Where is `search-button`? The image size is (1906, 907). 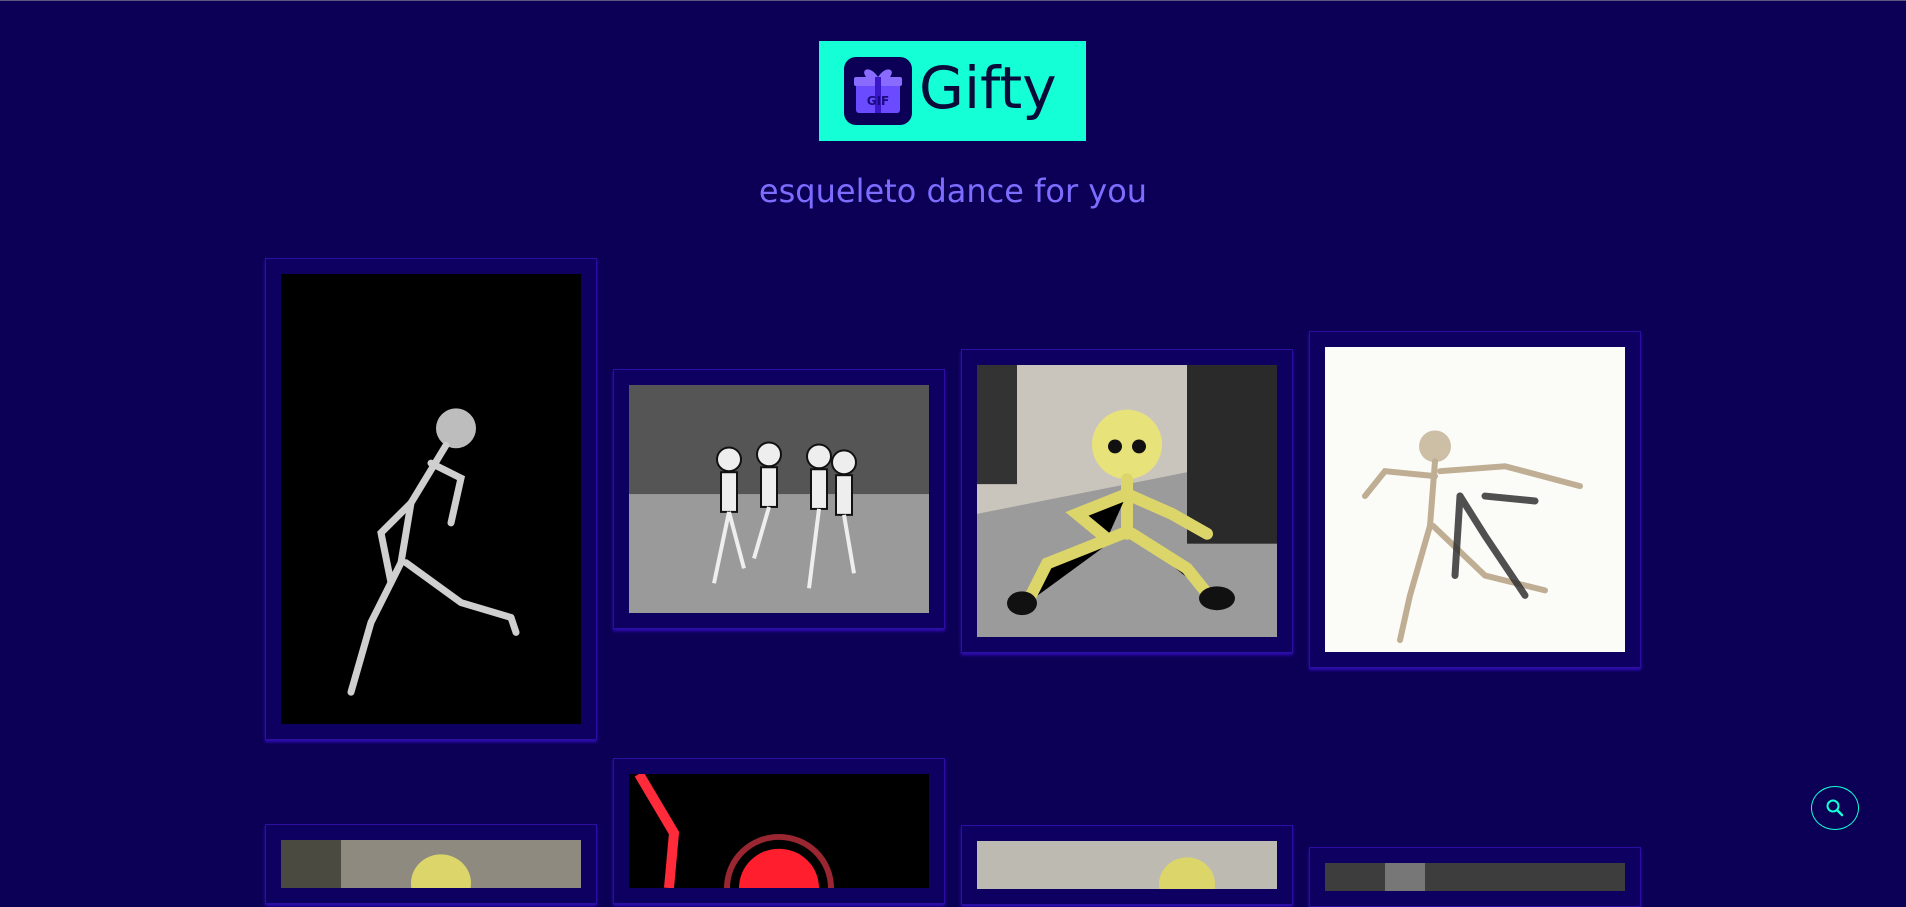
search-button is located at coordinates (1835, 808).